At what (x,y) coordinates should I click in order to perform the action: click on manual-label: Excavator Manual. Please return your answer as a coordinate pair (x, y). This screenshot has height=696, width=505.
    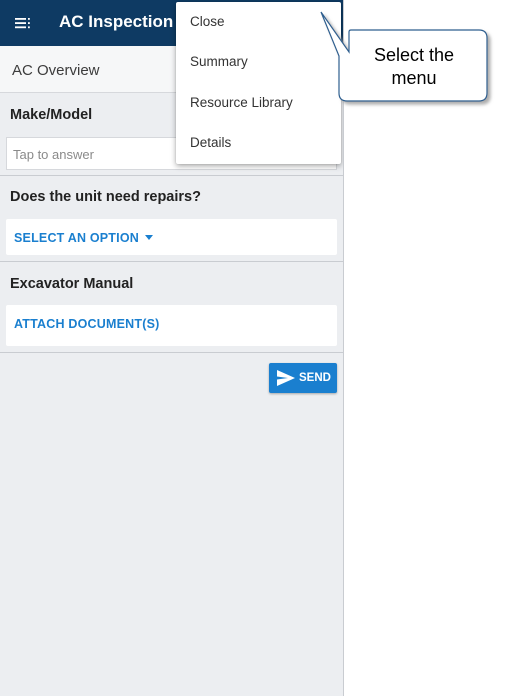
    Looking at the image, I should click on (72, 284).